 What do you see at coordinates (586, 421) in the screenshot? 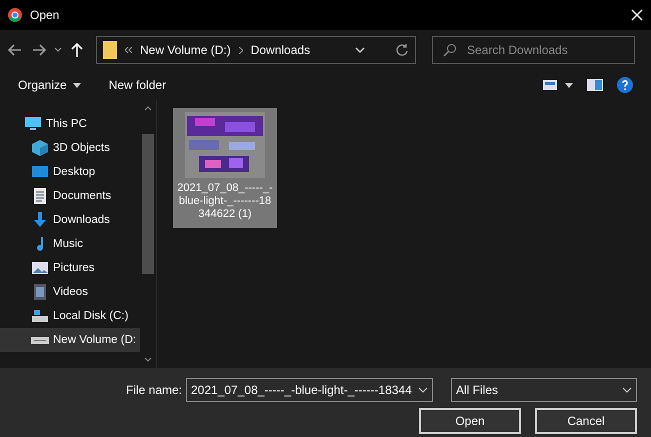
I see `dialog-button: Cancel` at bounding box center [586, 421].